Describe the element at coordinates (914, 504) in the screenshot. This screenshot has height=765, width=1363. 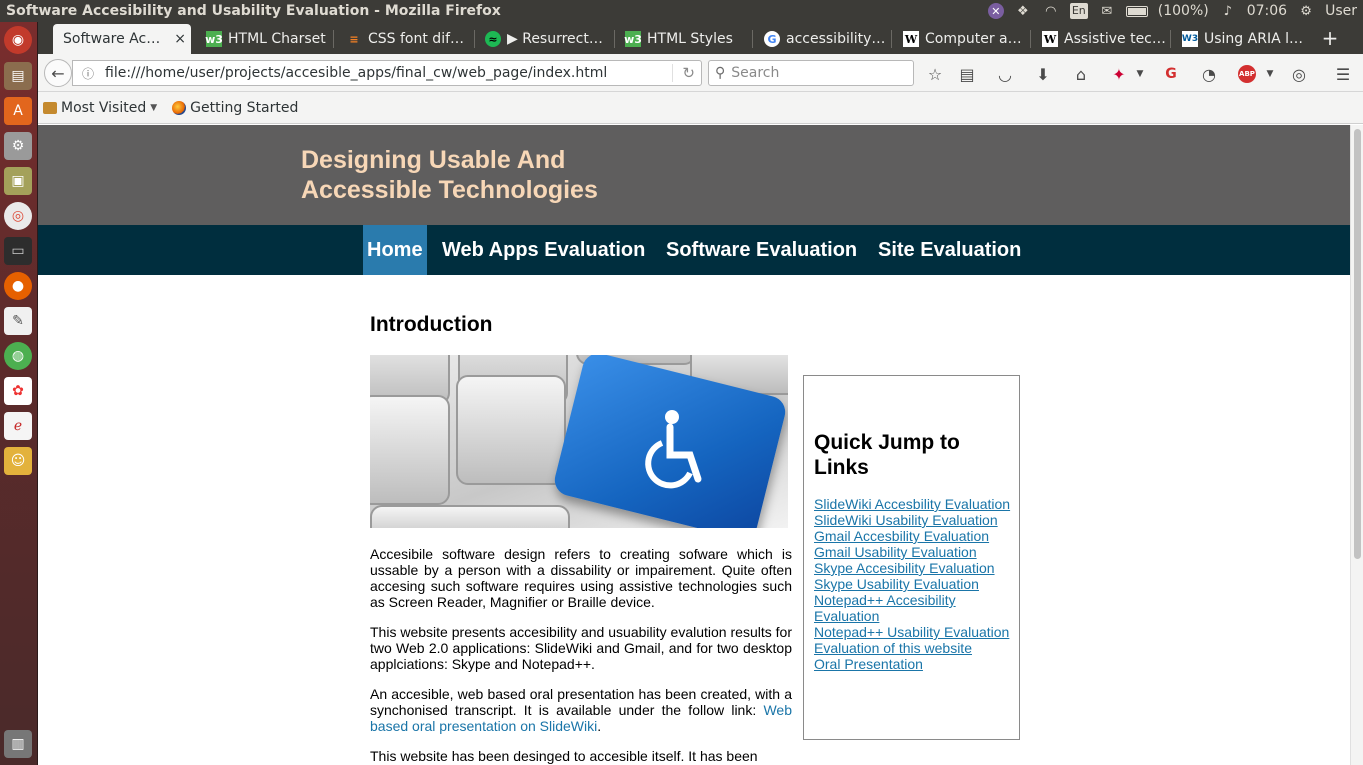
I see `quick-link: SlideWiki Accesbility Evaluation` at that location.